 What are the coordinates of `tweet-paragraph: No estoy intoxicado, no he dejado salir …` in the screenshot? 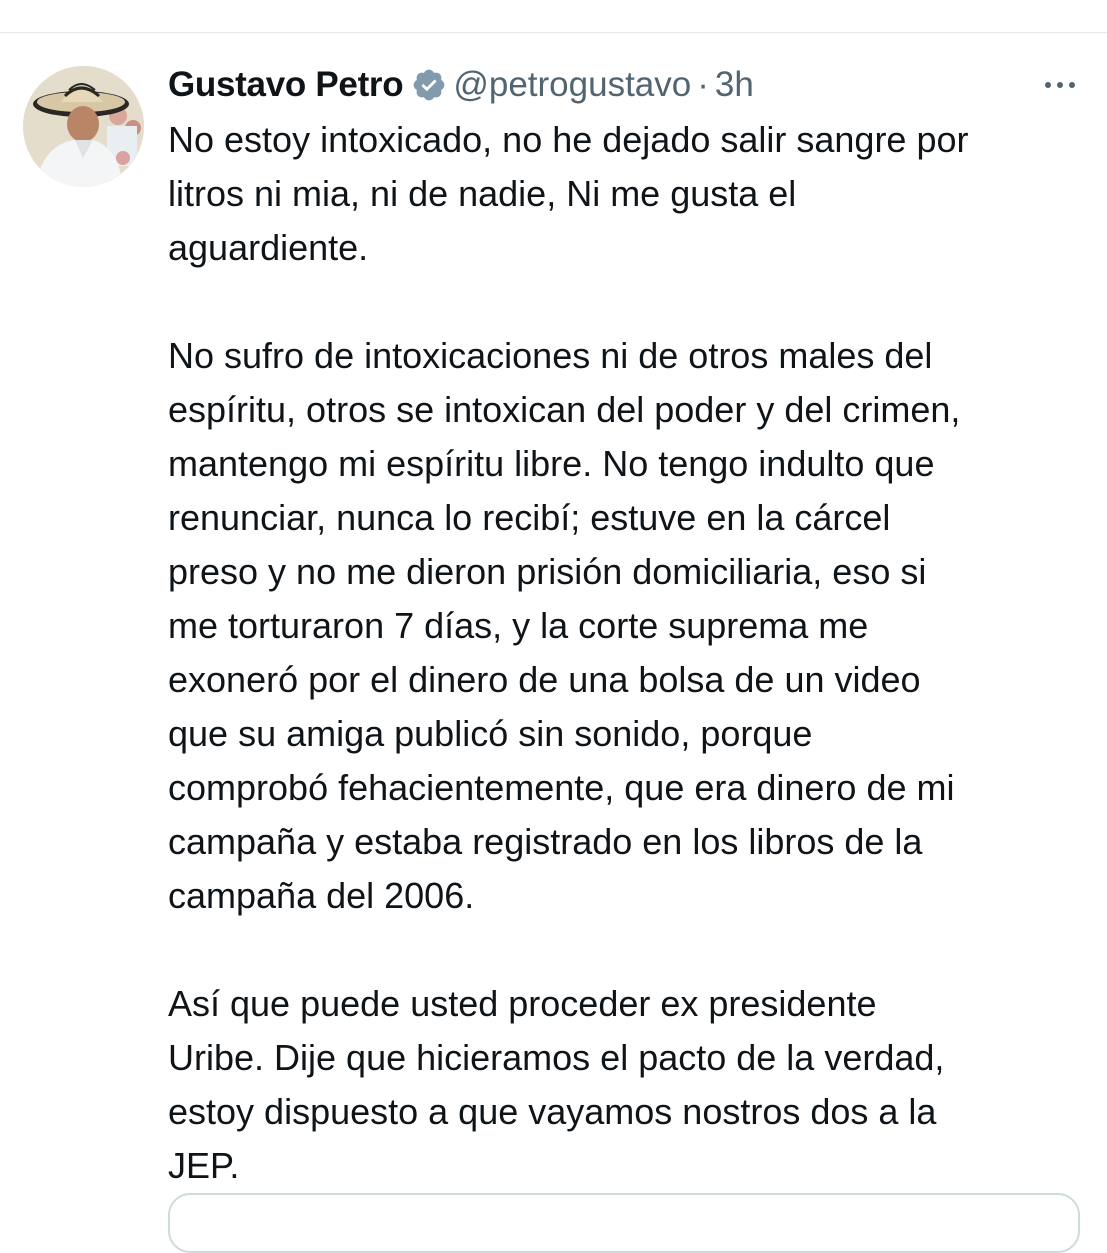 It's located at (568, 193).